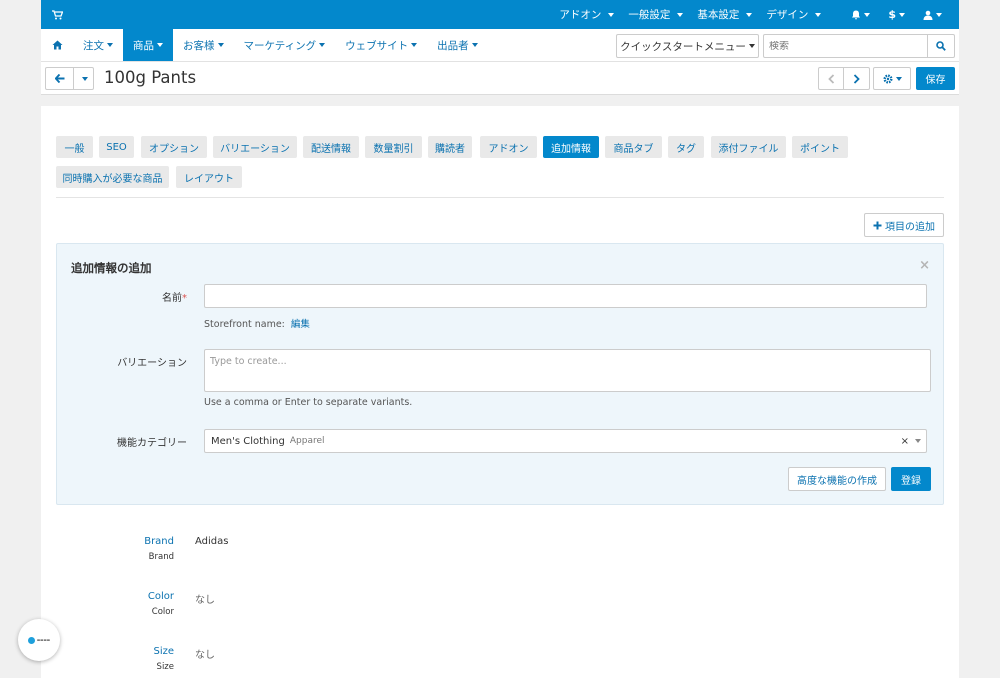 The height and width of the screenshot is (678, 1000). What do you see at coordinates (107, 541) in the screenshot?
I see `feature-name-brand: Brand` at bounding box center [107, 541].